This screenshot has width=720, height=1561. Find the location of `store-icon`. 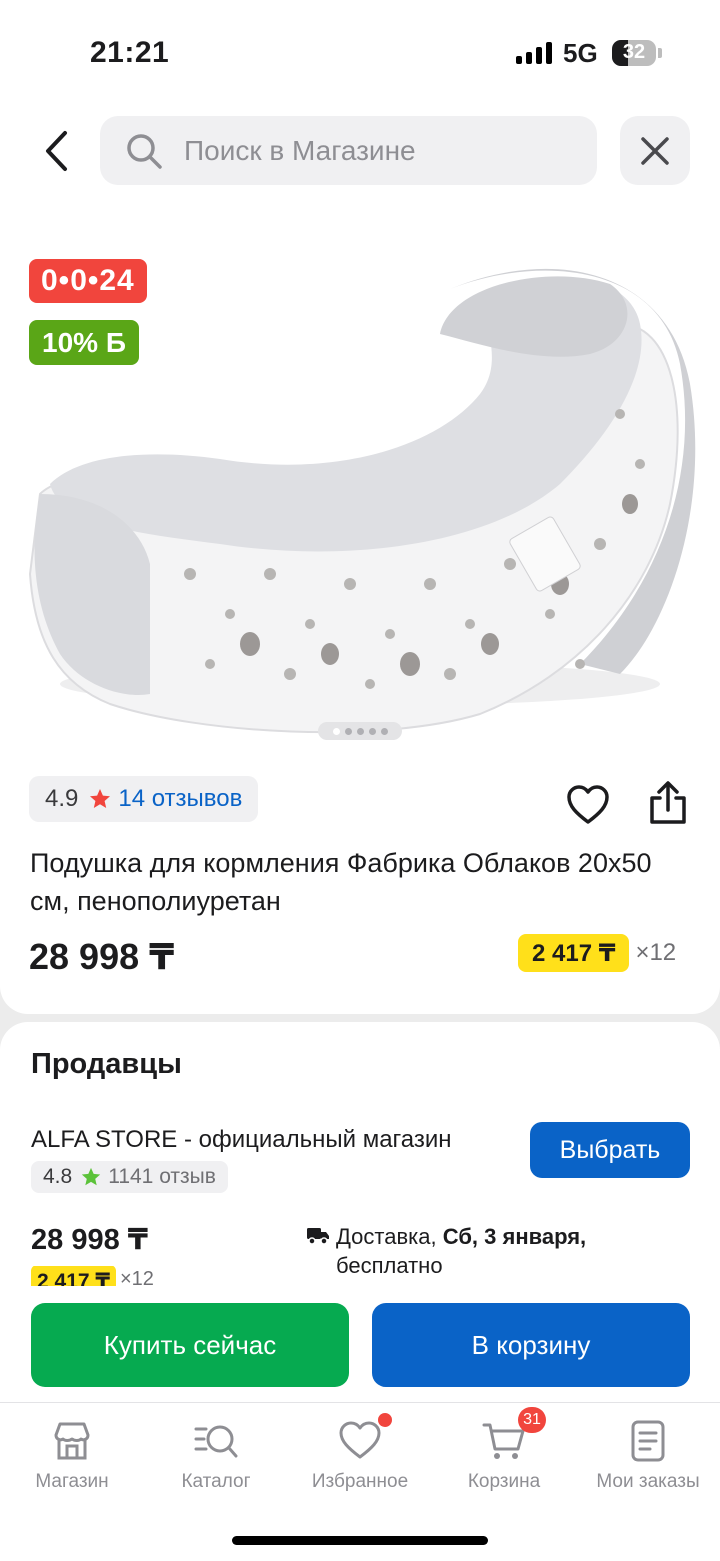

store-icon is located at coordinates (72, 1441).